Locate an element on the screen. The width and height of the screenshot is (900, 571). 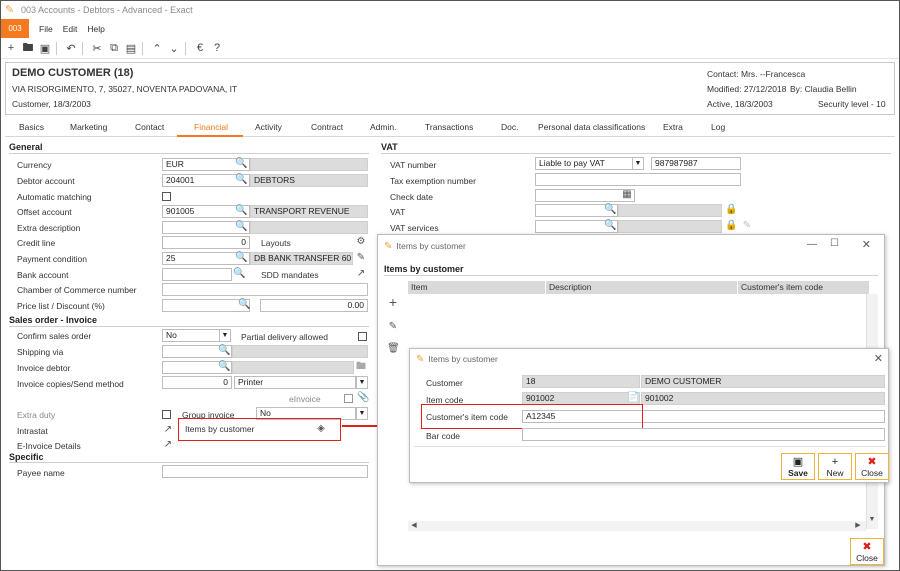
calendar-icon: ▦ is located at coordinates (627, 195).